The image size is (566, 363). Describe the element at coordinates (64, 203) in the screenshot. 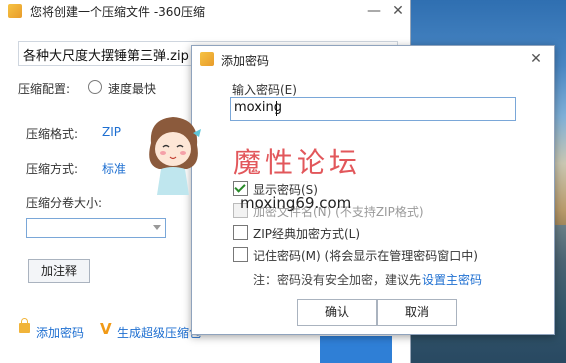

I see `split-label: 压缩分卷大小:` at that location.